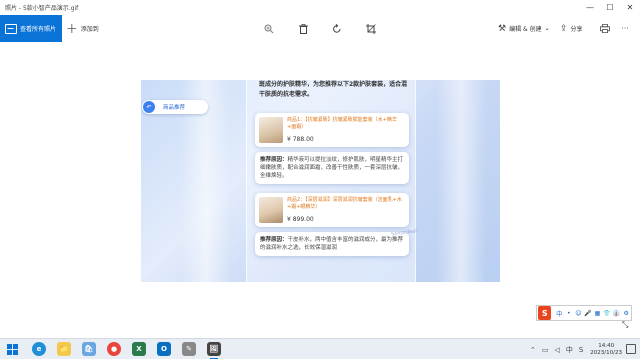 This screenshot has height=359, width=640. I want to click on file-explorer-icon: 📁, so click(64, 349).